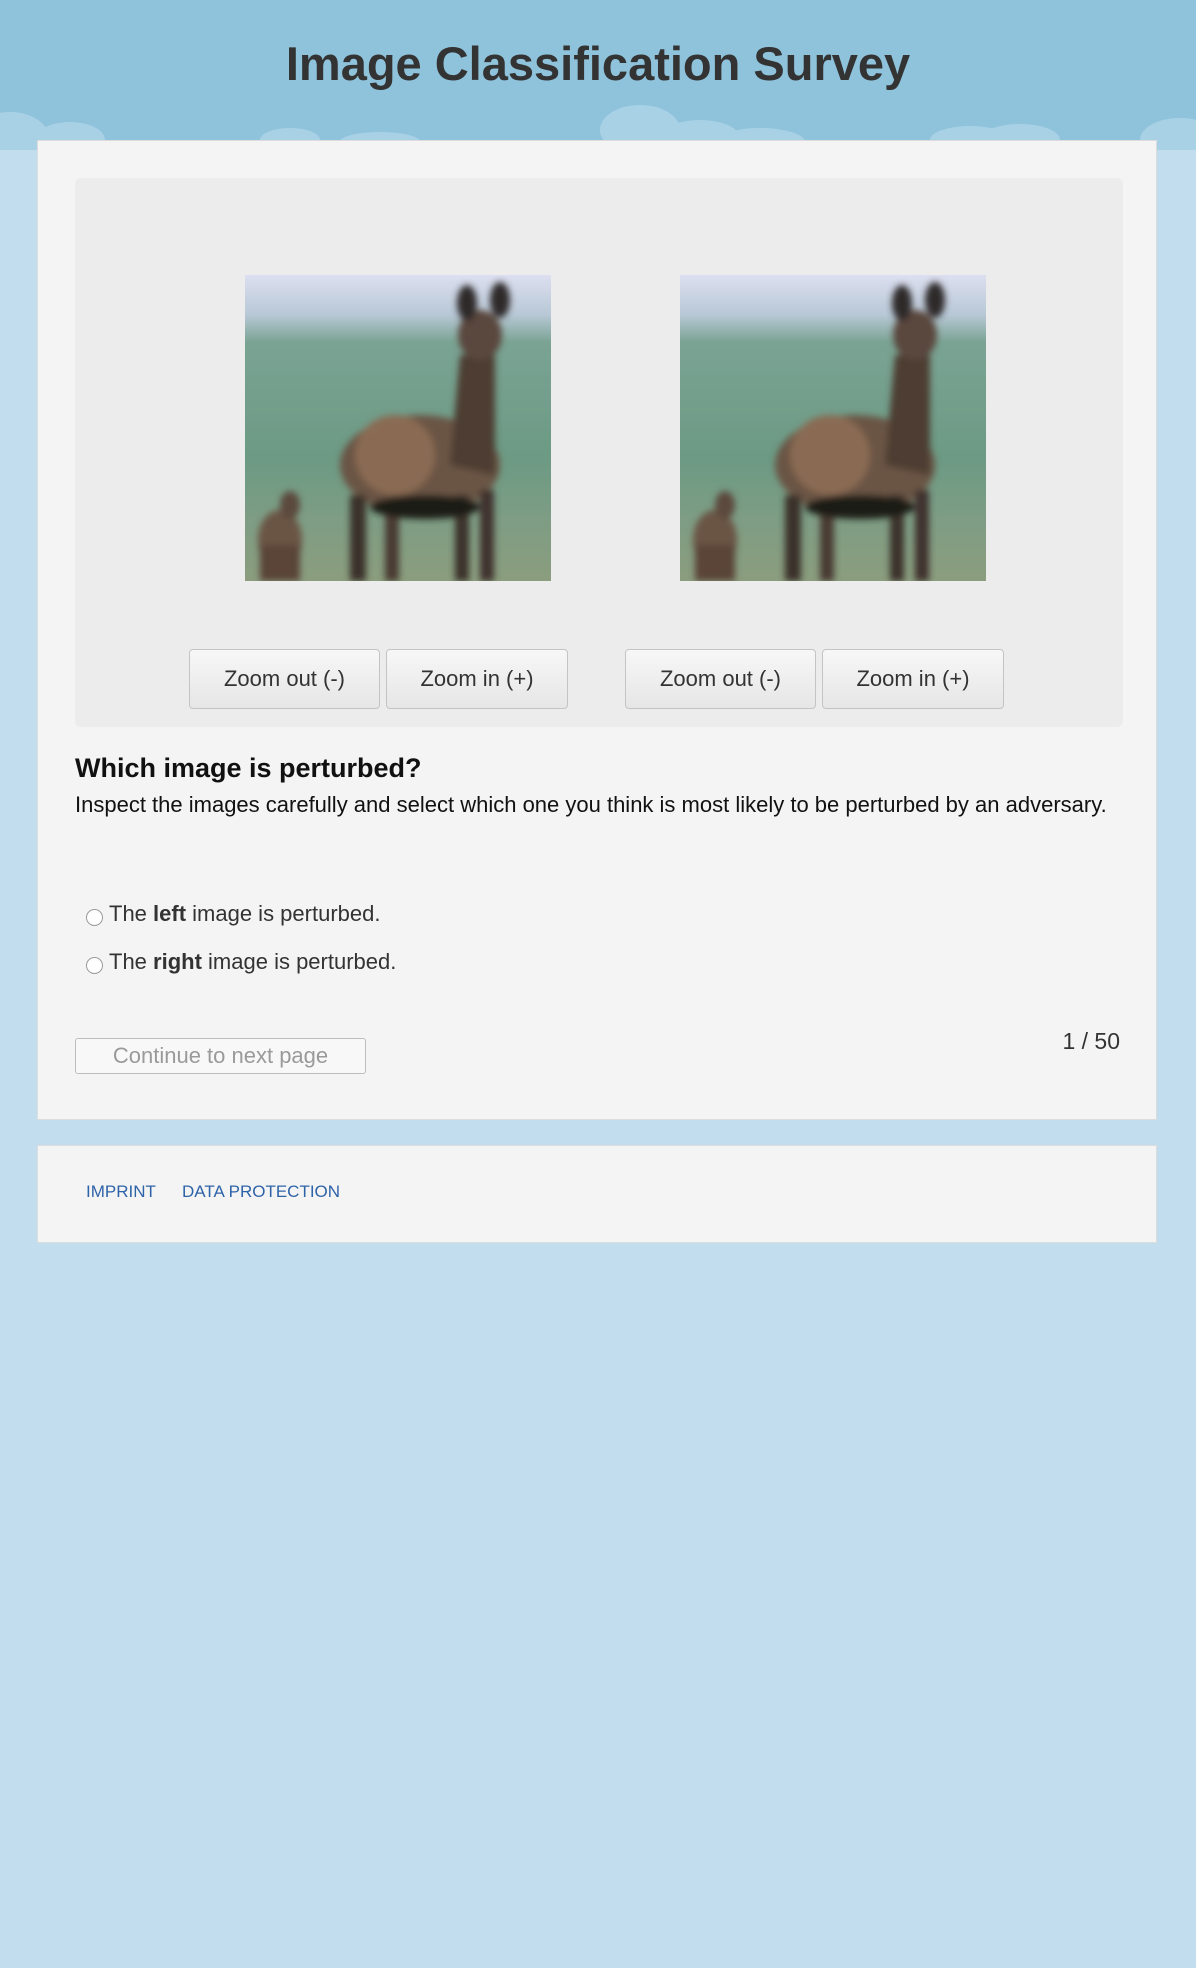 The height and width of the screenshot is (1968, 1196). Describe the element at coordinates (131, 913) in the screenshot. I see `option-left-prefix: The` at that location.